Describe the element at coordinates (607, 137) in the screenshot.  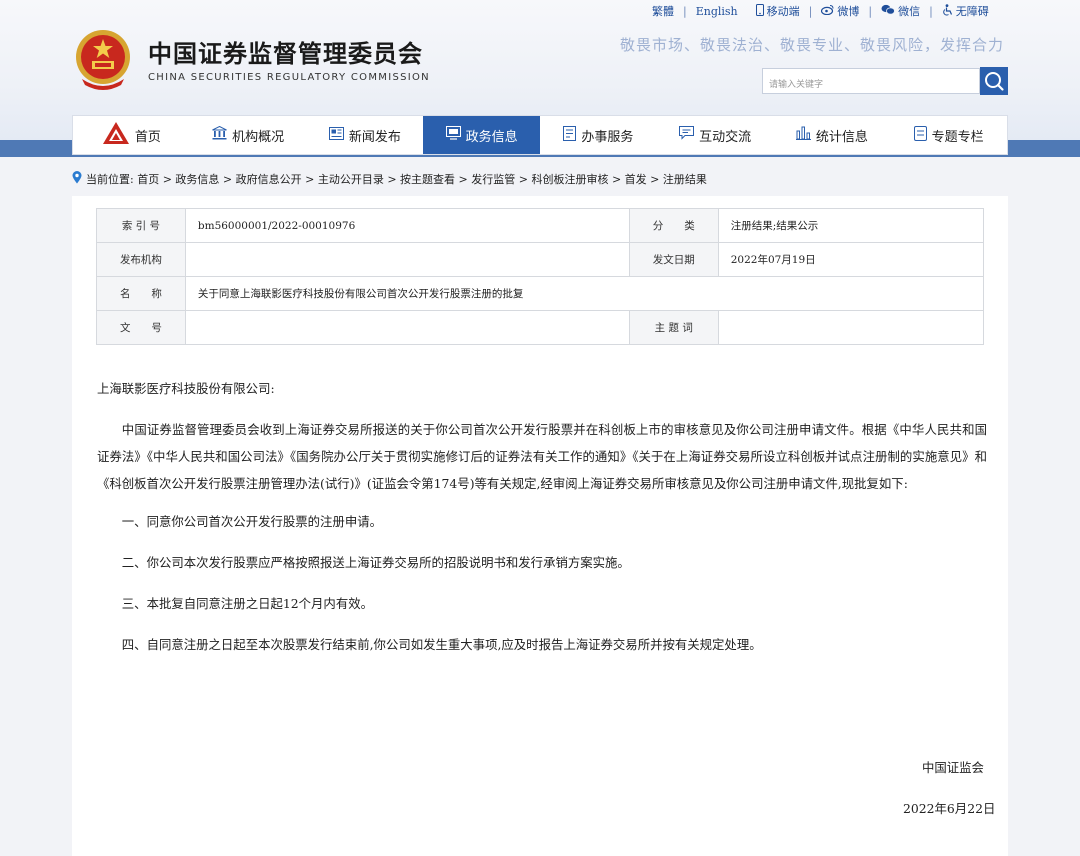
I see `nav-label: 办事服务` at that location.